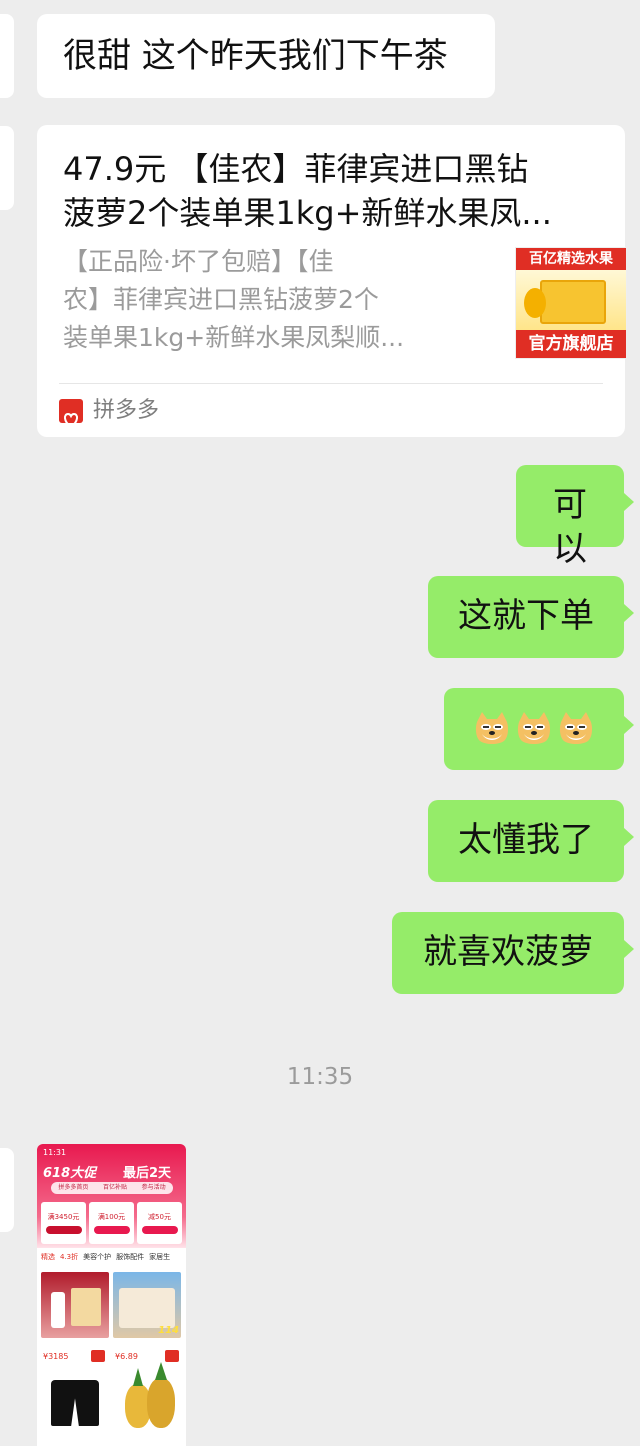 This screenshot has height=1446, width=640. I want to click on chat-timestamp: 11:35, so click(320, 1077).